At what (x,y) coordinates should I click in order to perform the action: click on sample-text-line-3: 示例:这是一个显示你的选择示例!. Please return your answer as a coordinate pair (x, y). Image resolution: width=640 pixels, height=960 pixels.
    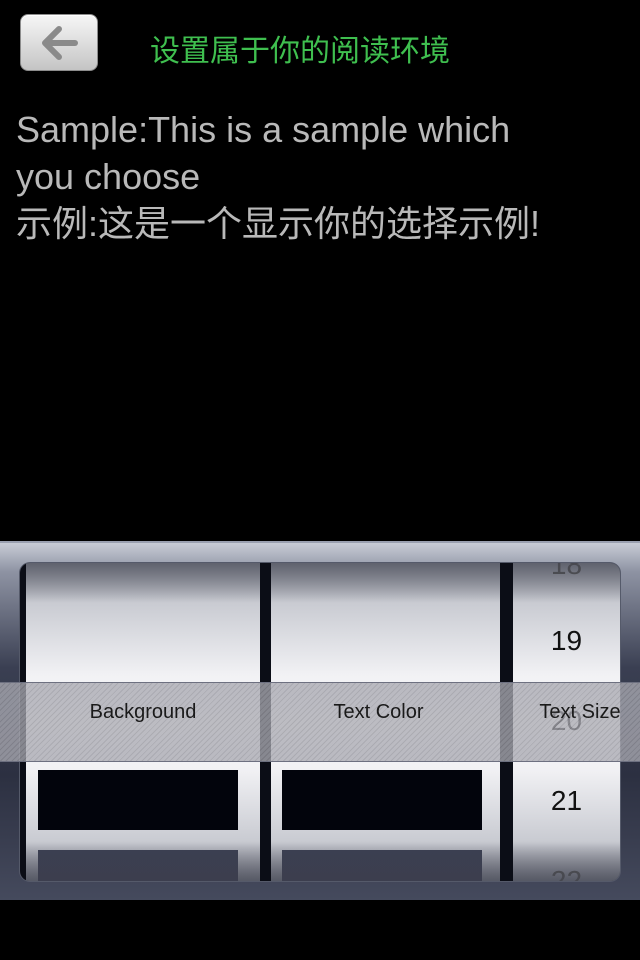
    Looking at the image, I should click on (278, 223).